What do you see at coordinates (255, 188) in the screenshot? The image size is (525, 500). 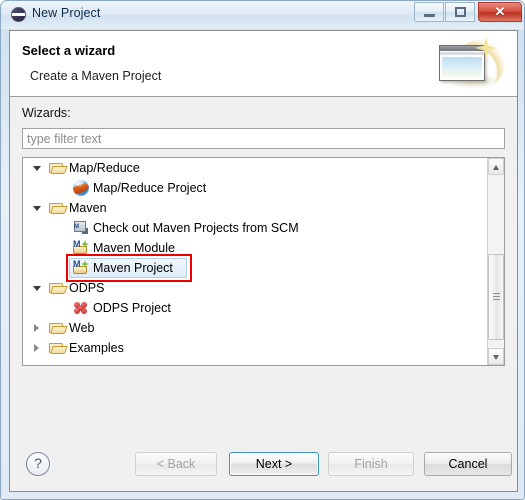 I see `tree-item-map-reduce-project: Map/Reduce Project` at bounding box center [255, 188].